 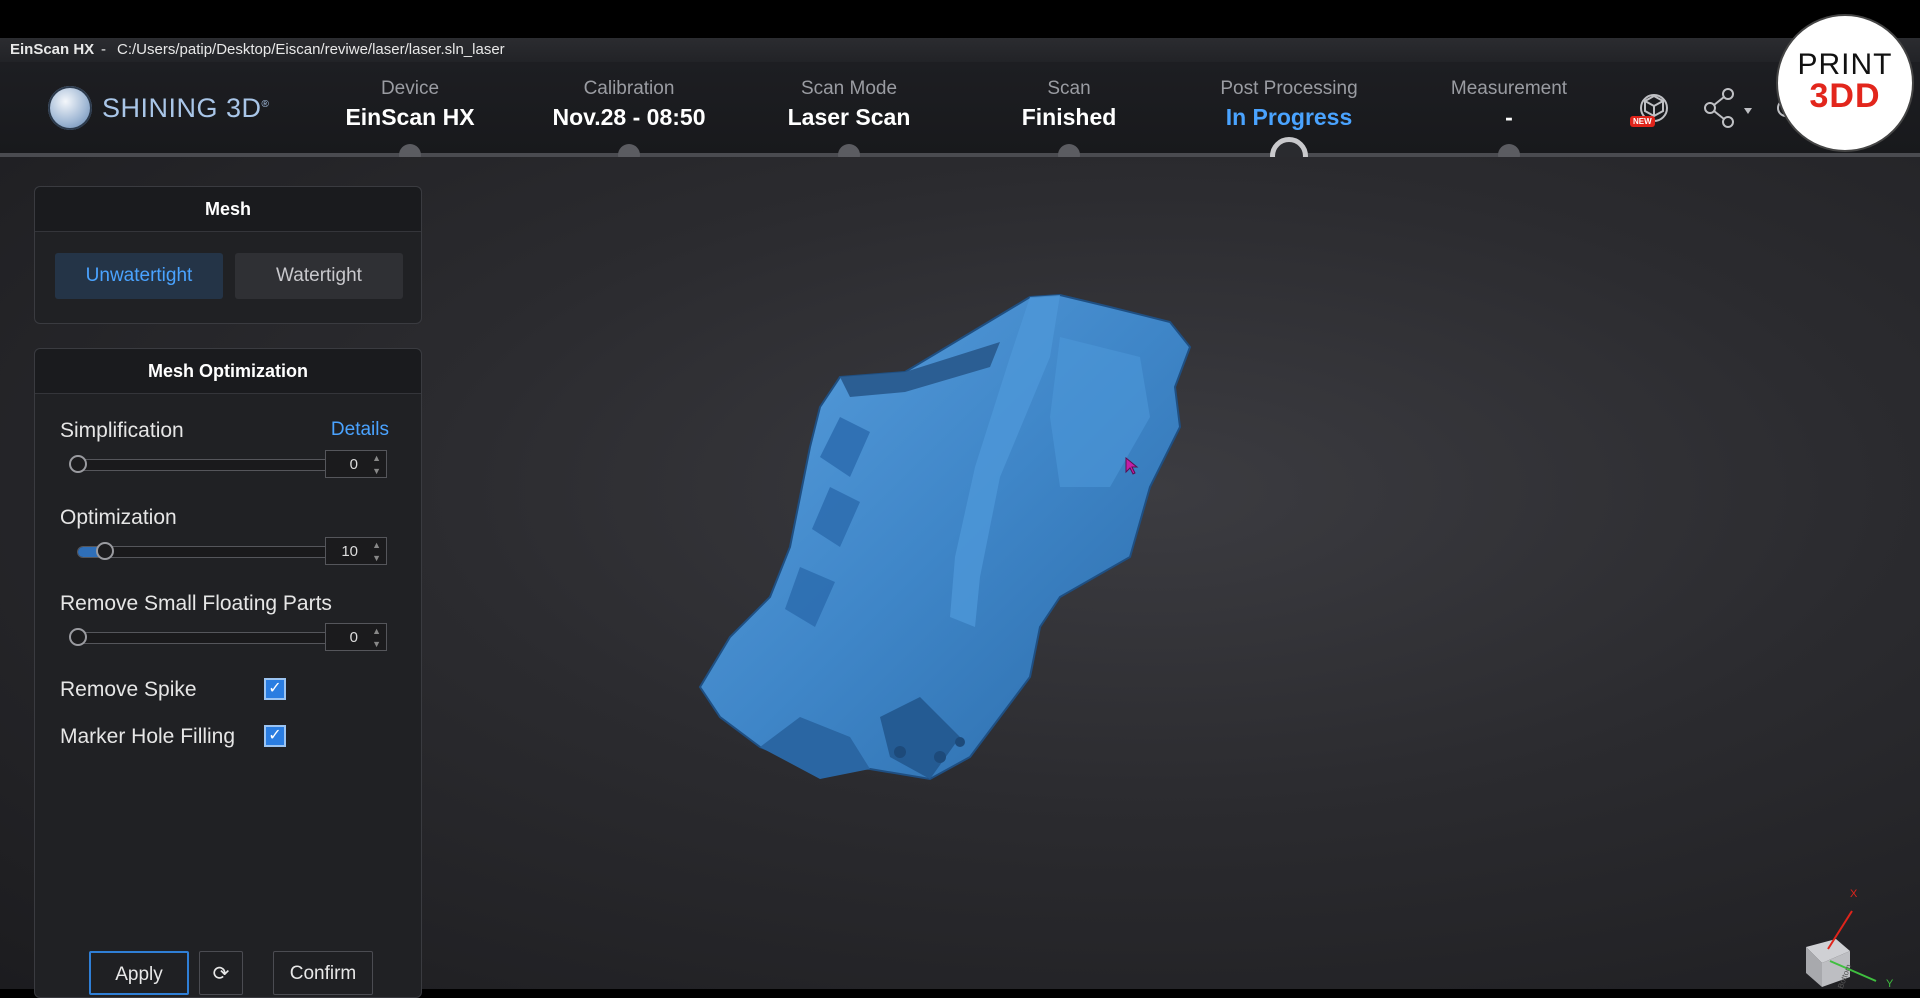 I want to click on shining3d-logo: SHINING 3D®, so click(x=158, y=108).